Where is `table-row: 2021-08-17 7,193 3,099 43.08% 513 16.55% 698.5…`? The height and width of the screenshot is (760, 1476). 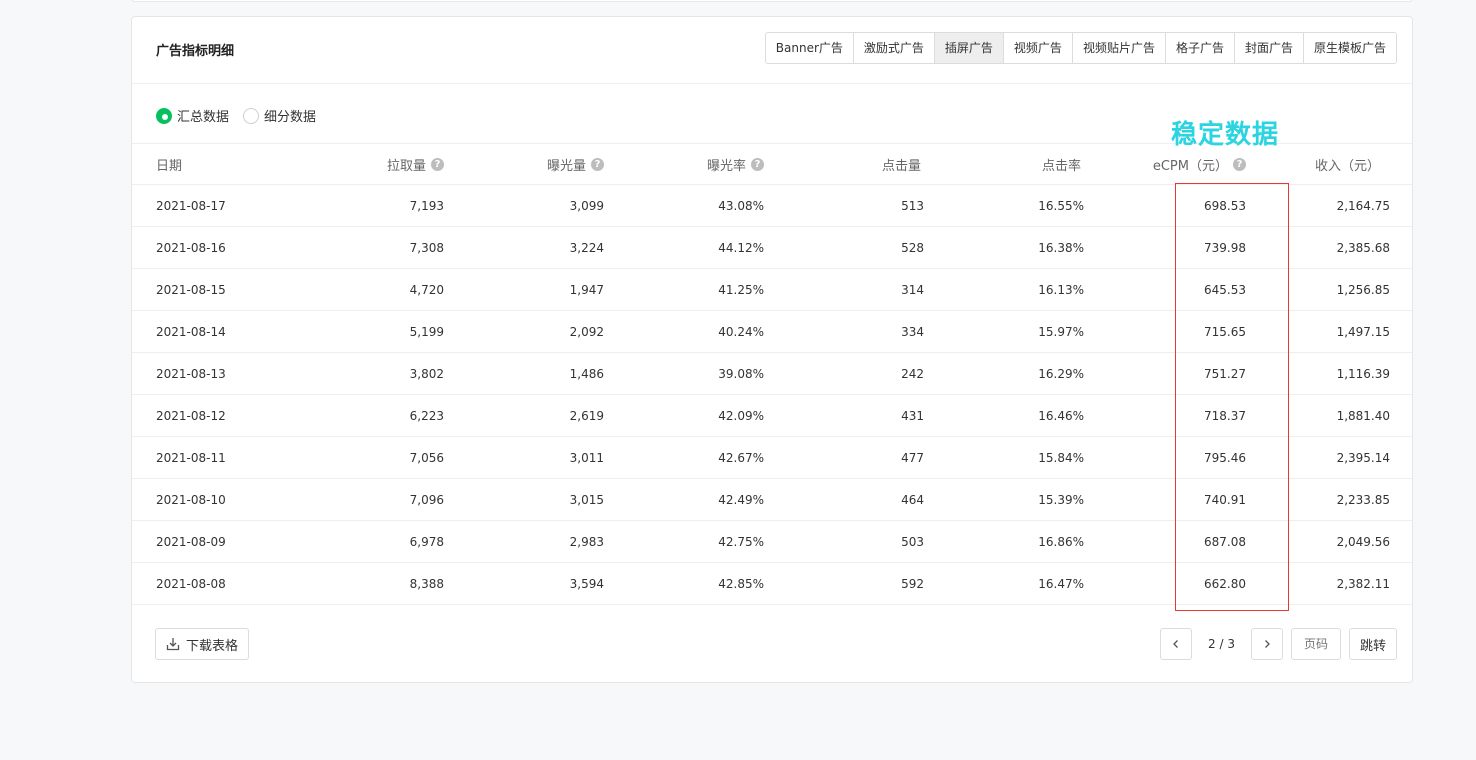 table-row: 2021-08-17 7,193 3,099 43.08% 513 16.55% 698.5… is located at coordinates (772, 206).